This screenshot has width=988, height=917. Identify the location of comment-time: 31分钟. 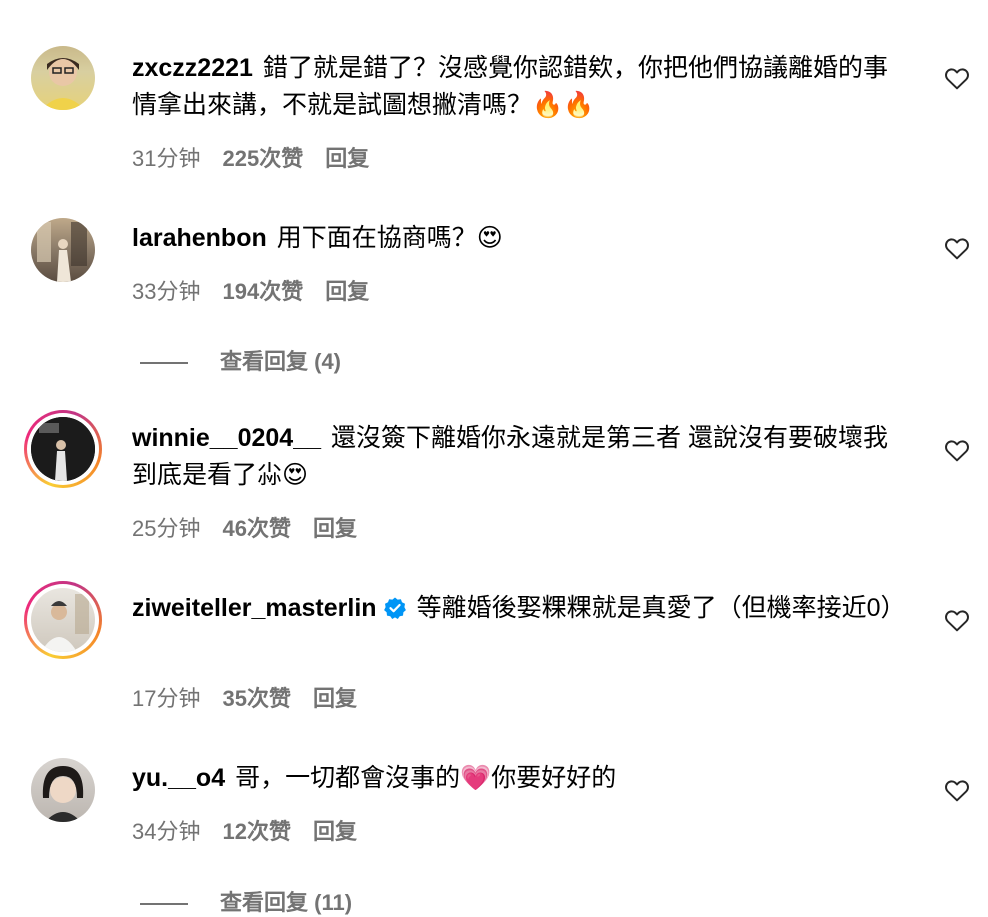
(166, 158).